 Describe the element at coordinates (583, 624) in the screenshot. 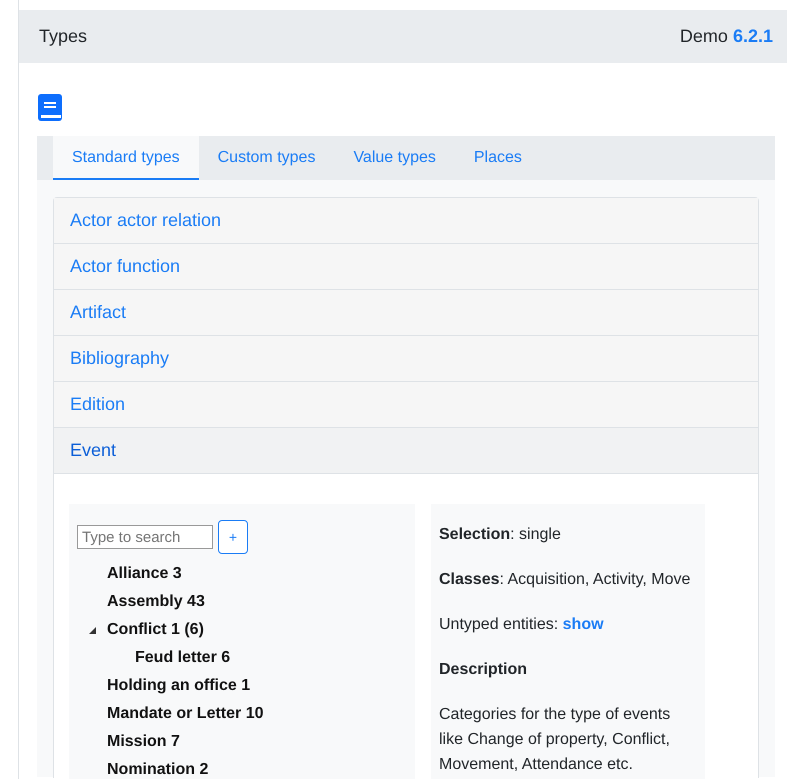

I see `show-link: show` at that location.